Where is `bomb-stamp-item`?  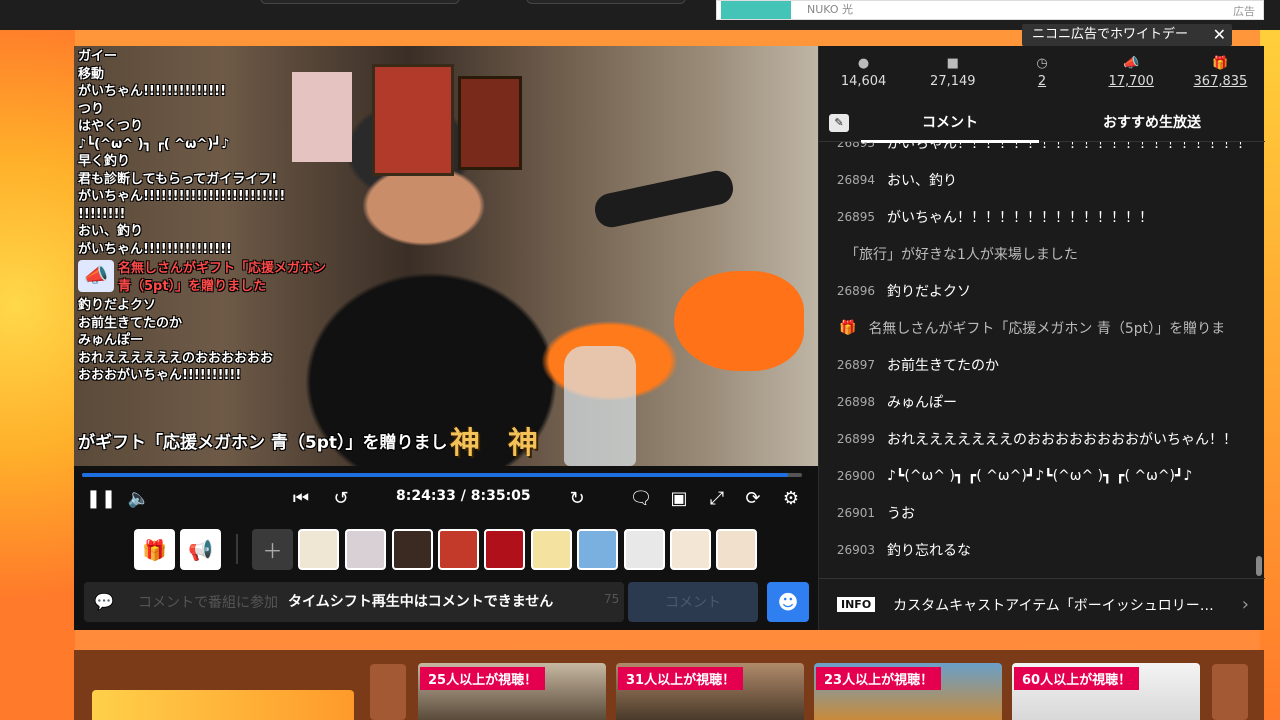
bomb-stamp-item is located at coordinates (644, 549).